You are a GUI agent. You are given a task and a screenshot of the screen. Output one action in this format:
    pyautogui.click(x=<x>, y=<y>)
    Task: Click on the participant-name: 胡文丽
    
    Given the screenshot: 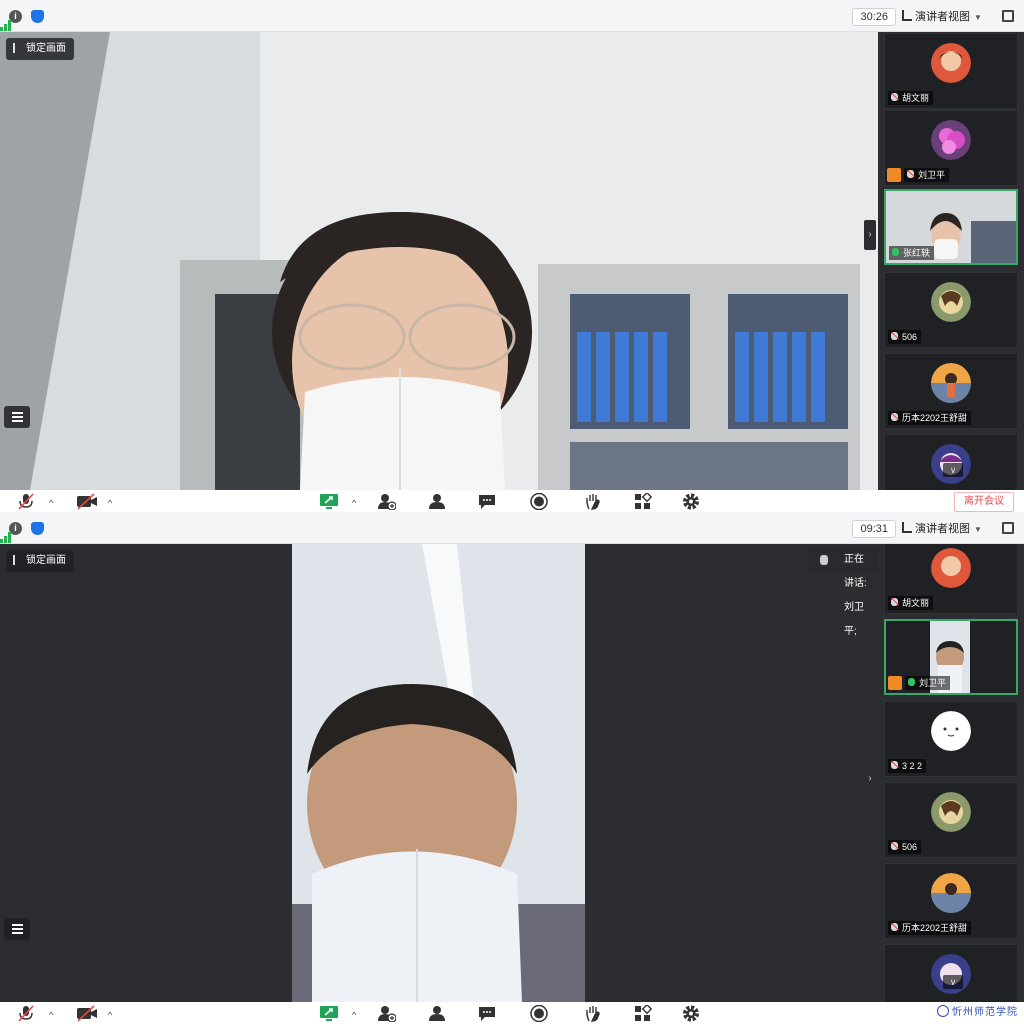 What is the action you would take?
    pyautogui.click(x=911, y=603)
    